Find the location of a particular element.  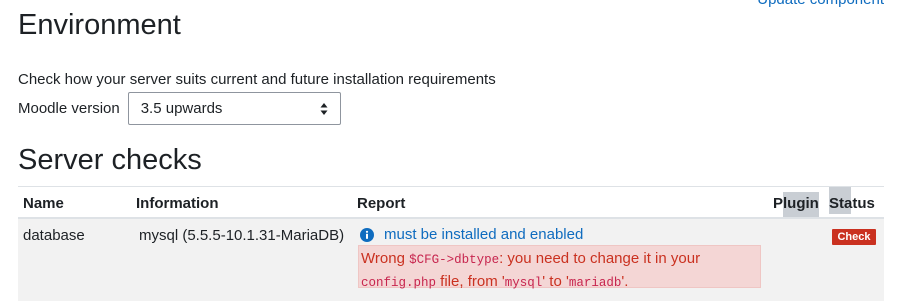

column-header-name: Name is located at coordinates (43, 203).